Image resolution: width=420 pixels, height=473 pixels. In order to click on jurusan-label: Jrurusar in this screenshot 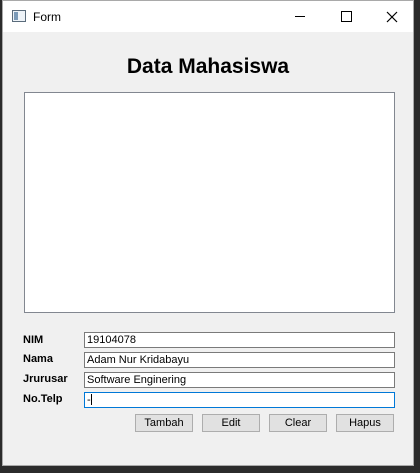, I will do `click(45, 379)`.